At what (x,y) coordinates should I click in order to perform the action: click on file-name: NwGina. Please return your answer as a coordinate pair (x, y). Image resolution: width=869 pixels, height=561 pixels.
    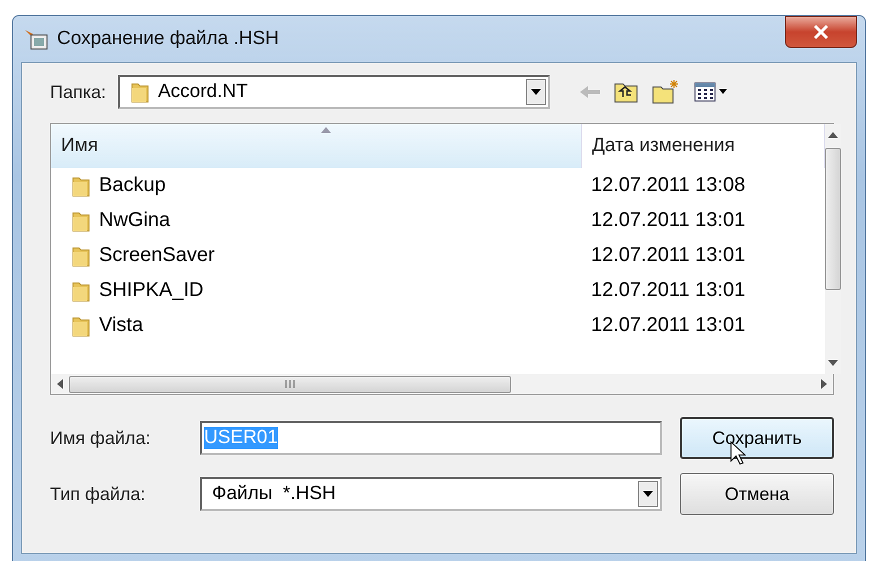
    Looking at the image, I should click on (134, 220).